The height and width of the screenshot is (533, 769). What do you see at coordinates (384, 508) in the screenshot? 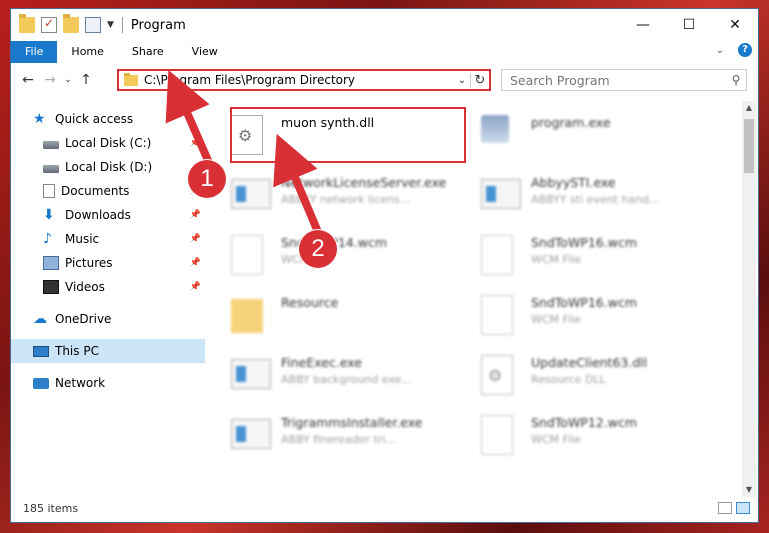
I see `status-bar: 185 items` at bounding box center [384, 508].